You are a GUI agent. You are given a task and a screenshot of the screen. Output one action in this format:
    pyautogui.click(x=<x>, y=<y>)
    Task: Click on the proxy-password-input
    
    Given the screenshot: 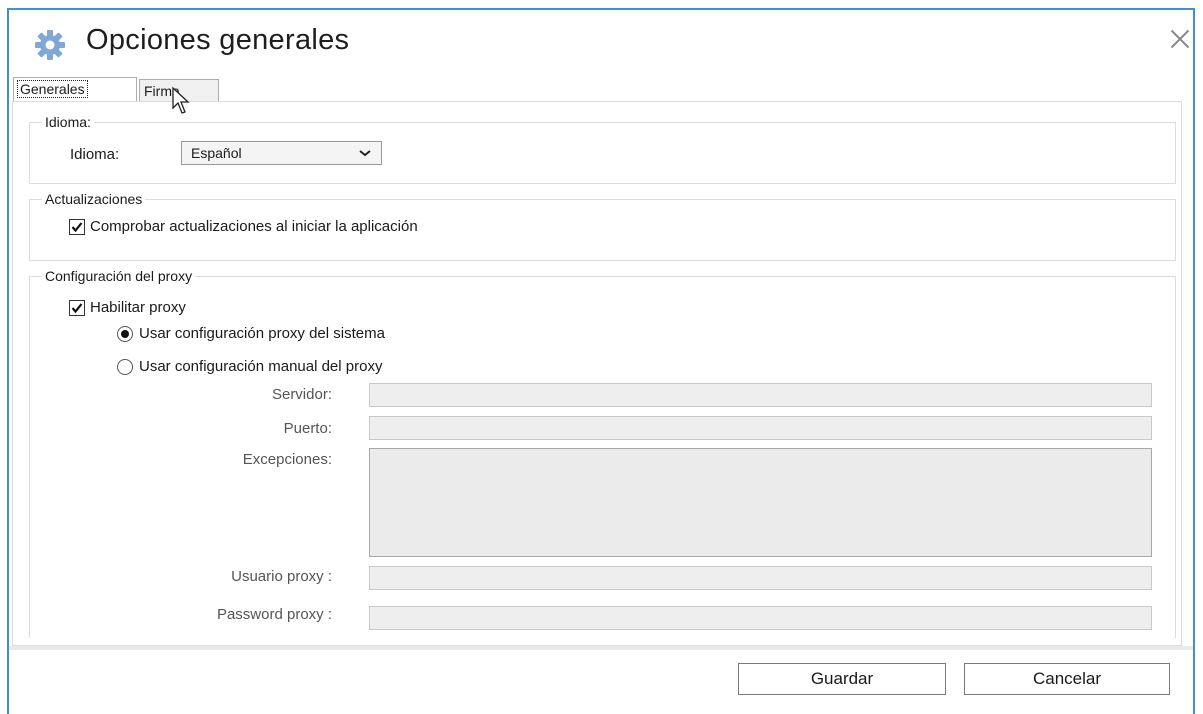 What is the action you would take?
    pyautogui.click(x=760, y=618)
    